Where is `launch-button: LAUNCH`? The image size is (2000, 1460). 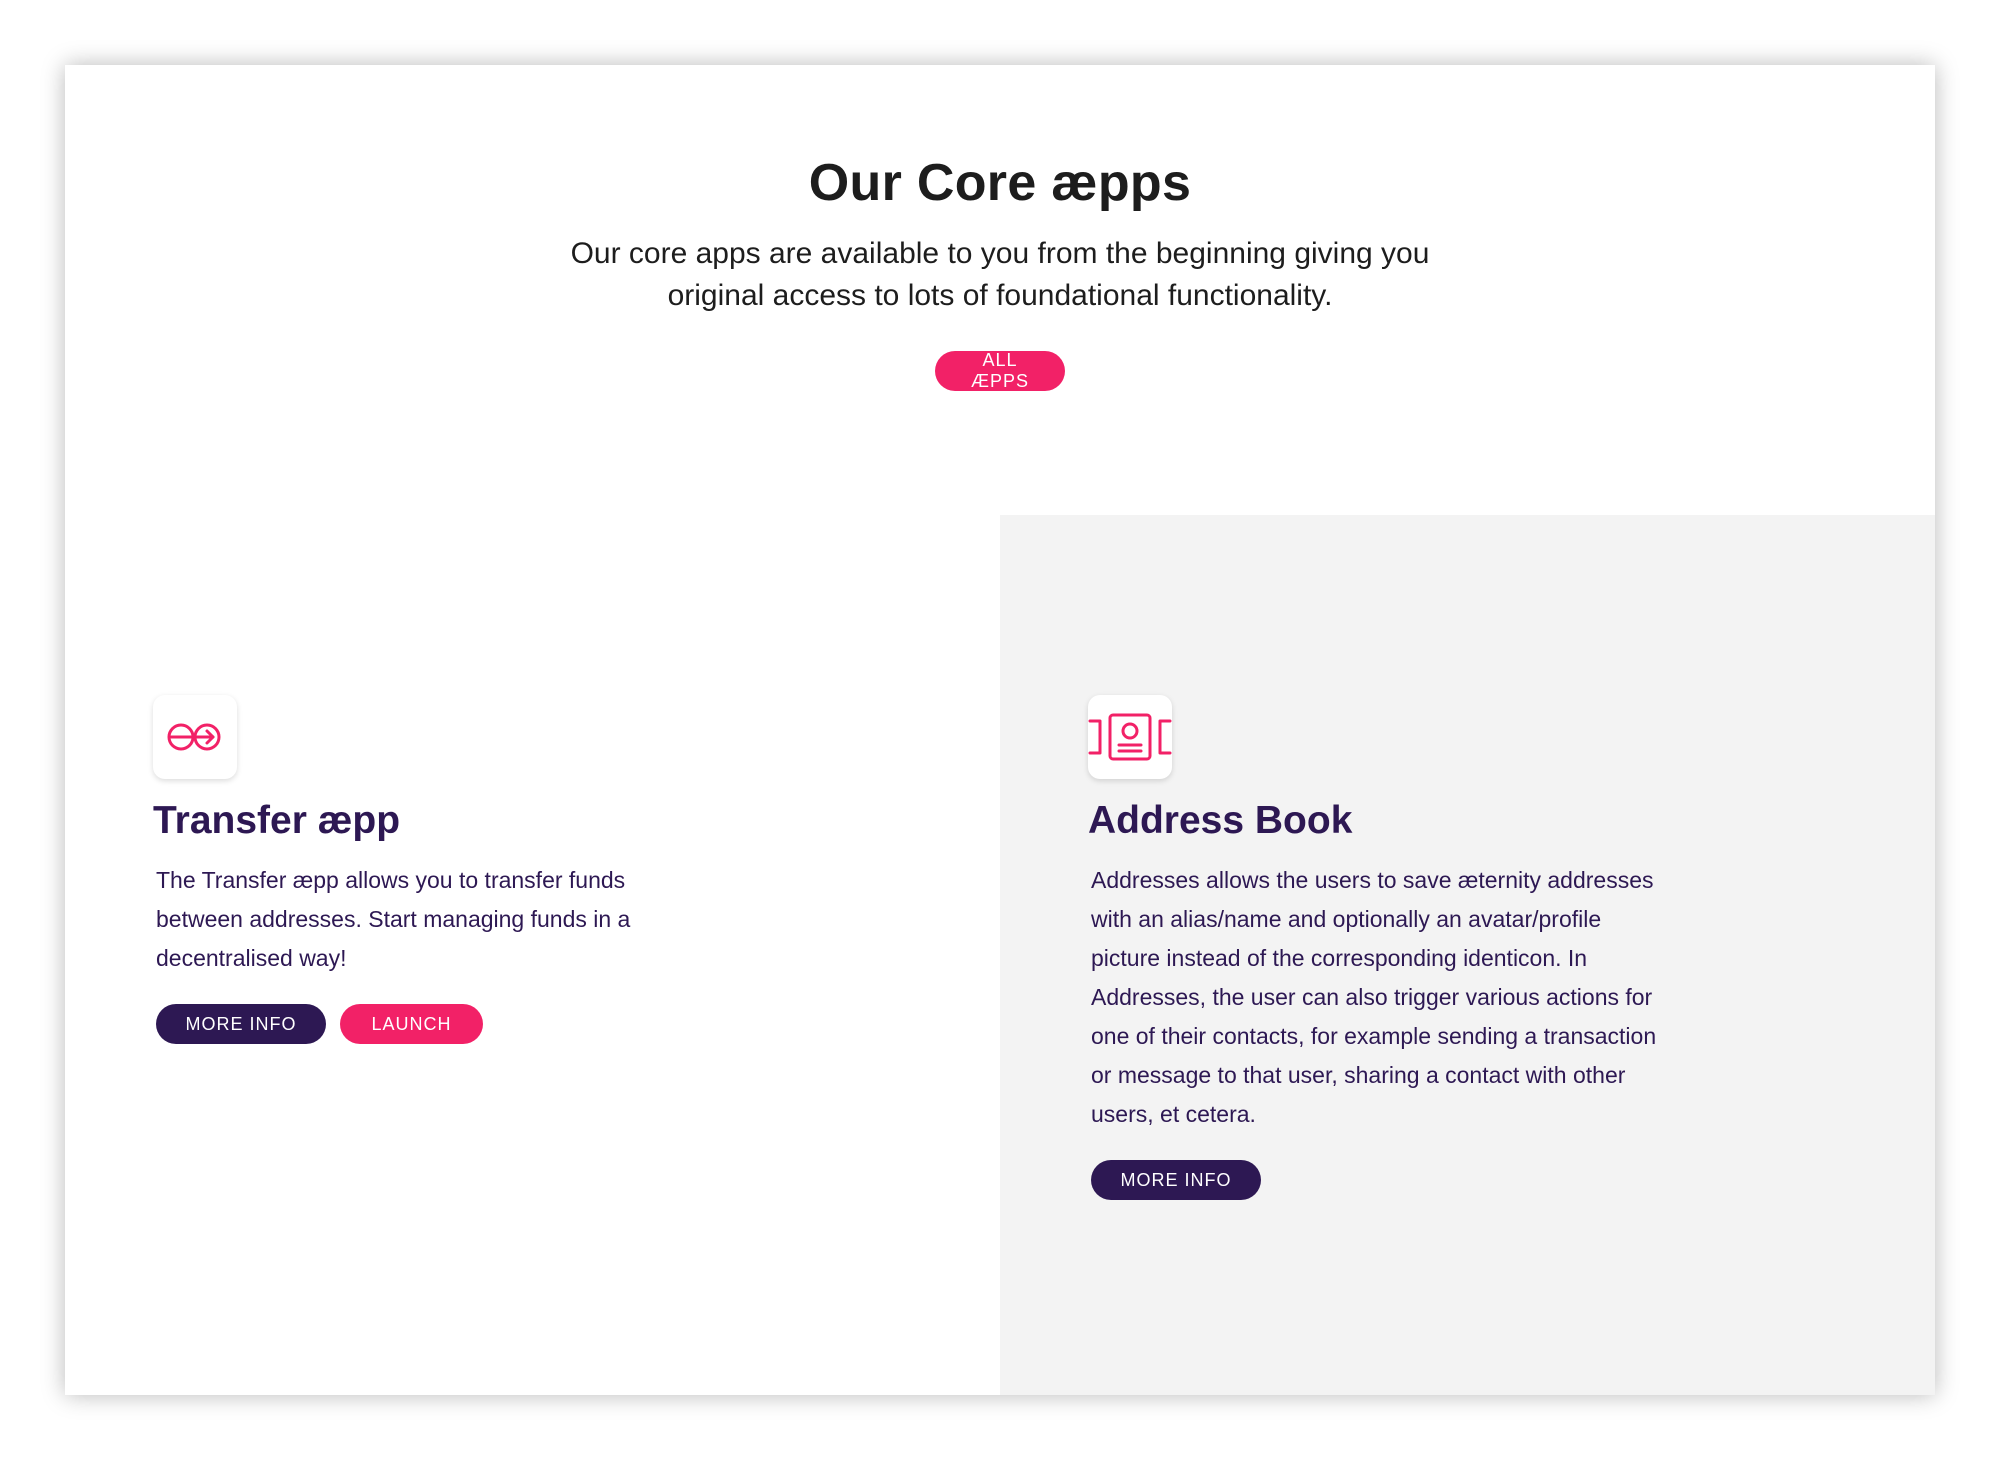 launch-button: LAUNCH is located at coordinates (411, 1024).